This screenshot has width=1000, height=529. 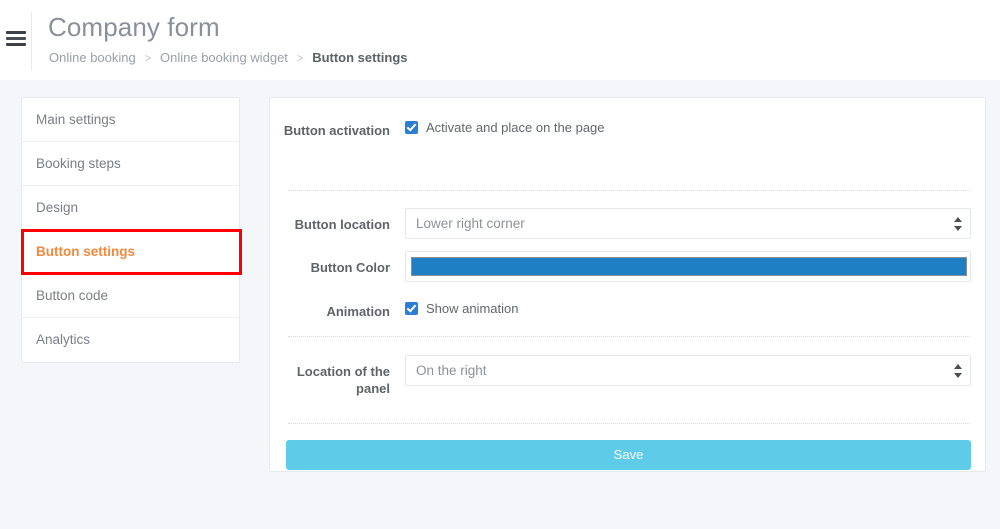 What do you see at coordinates (134, 27) in the screenshot?
I see `page-title: Company form` at bounding box center [134, 27].